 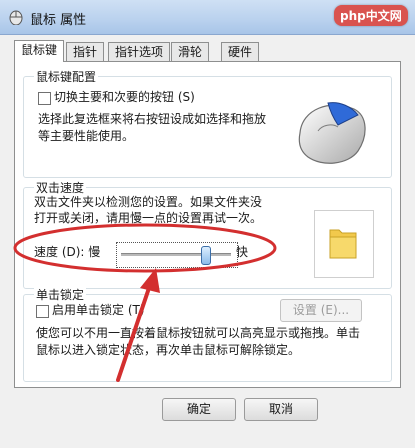 What do you see at coordinates (134, 332) in the screenshot?
I see `pointer-arrow-shaft` at bounding box center [134, 332].